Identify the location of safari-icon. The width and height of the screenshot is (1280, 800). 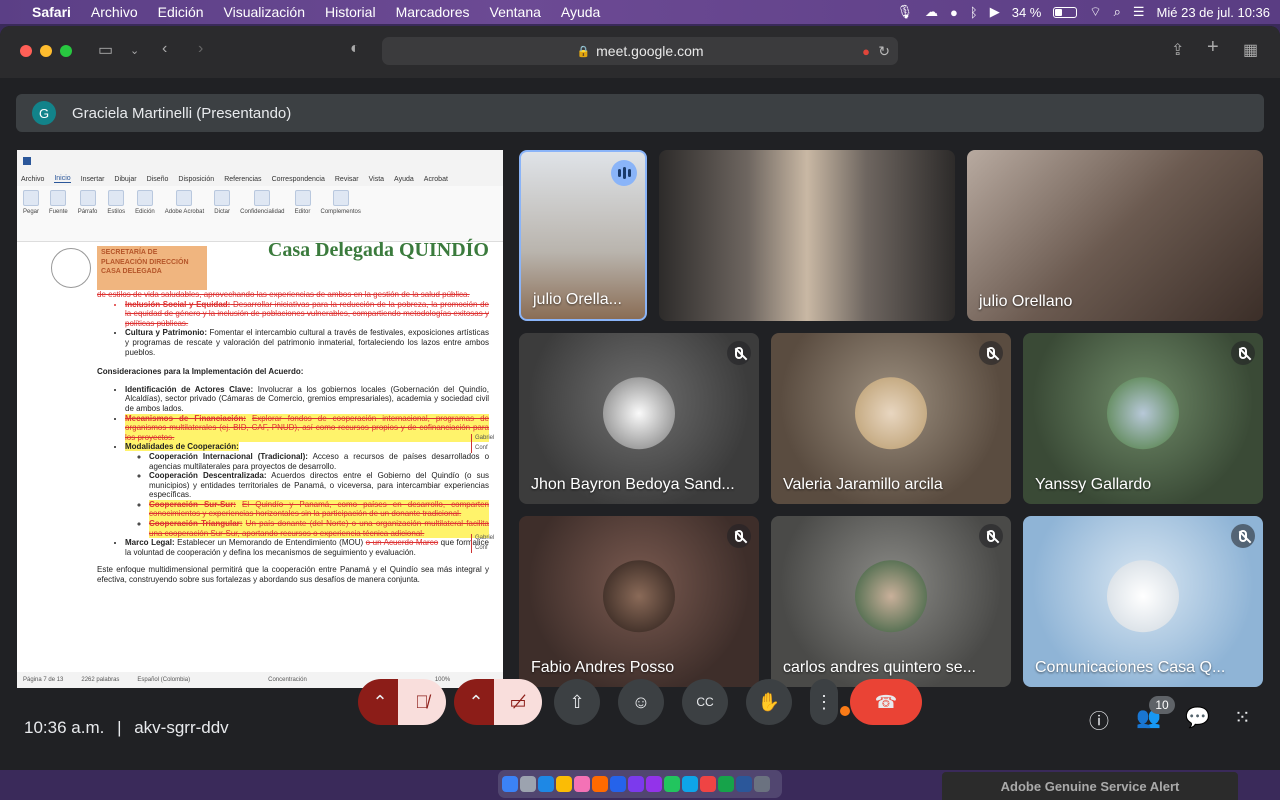
(546, 784).